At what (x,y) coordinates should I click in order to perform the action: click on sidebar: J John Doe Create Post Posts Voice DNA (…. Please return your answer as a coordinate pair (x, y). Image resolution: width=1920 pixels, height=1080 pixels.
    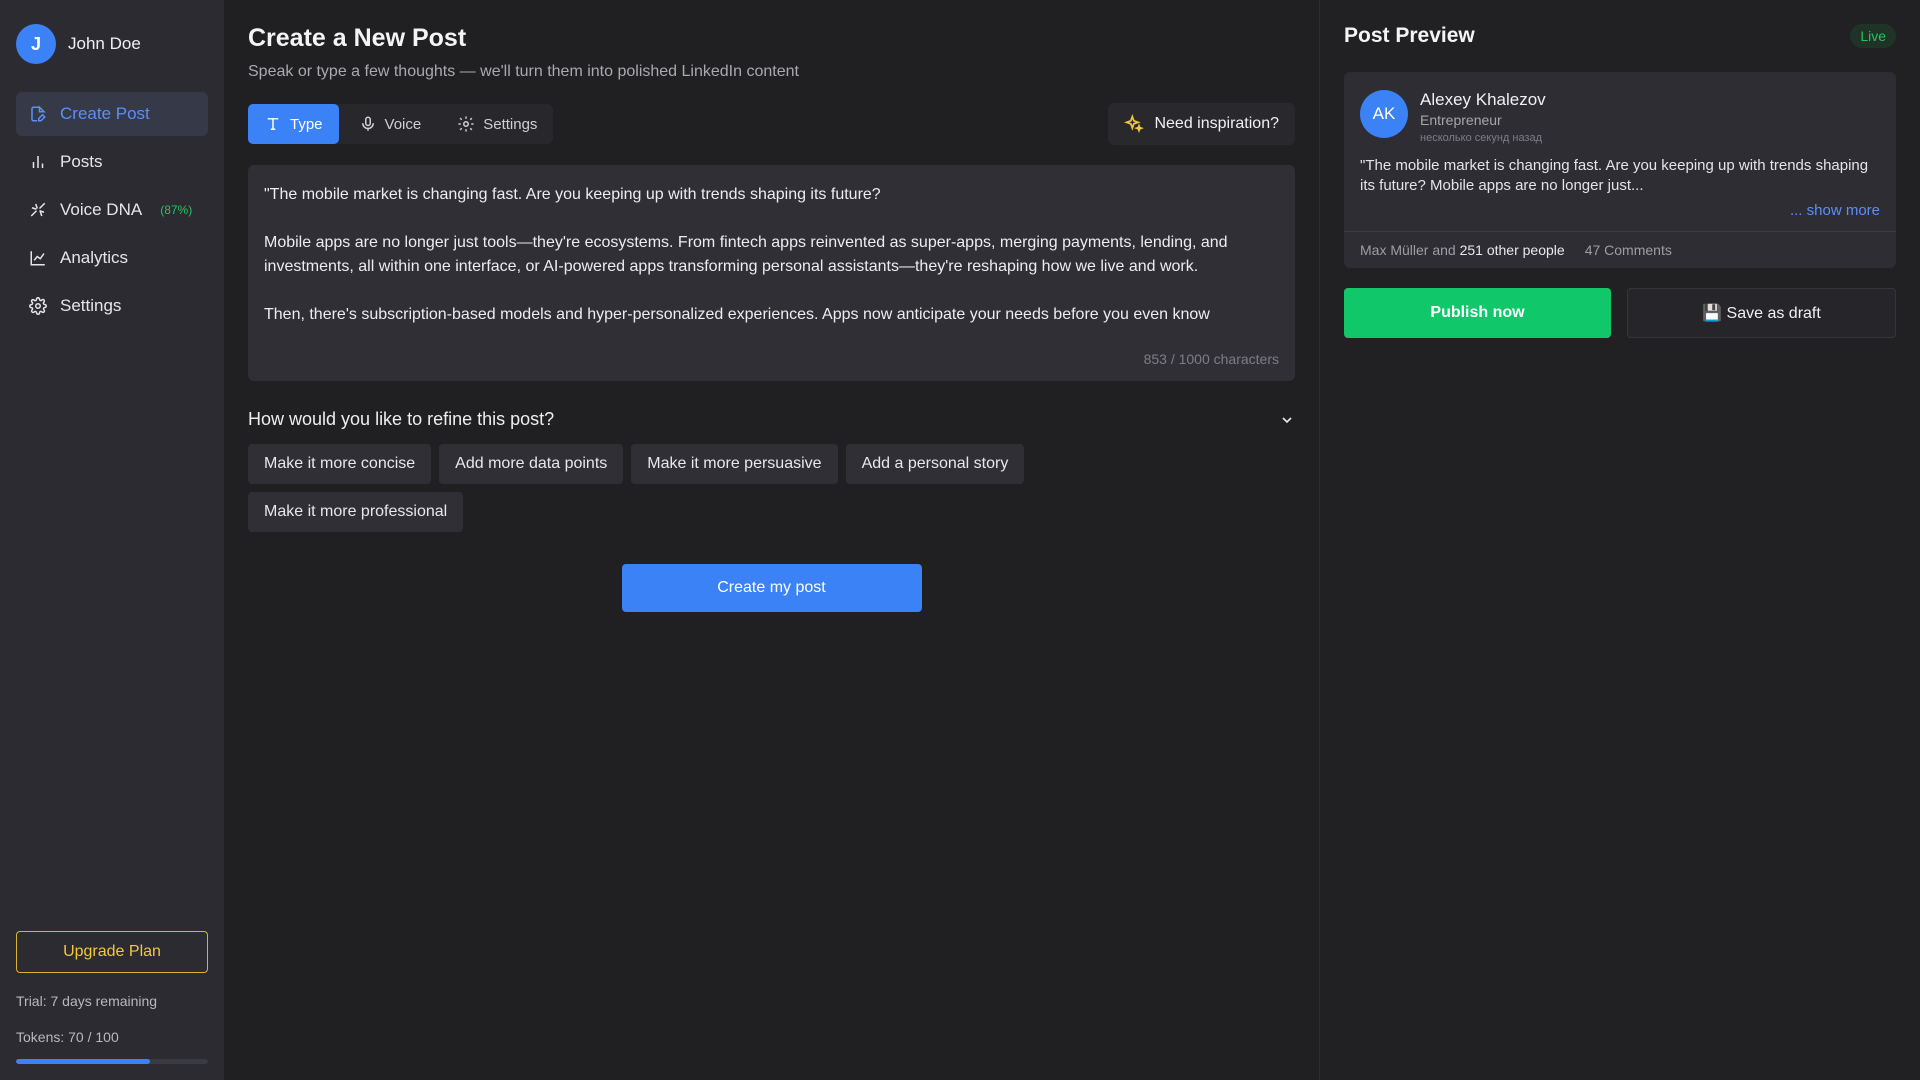
    Looking at the image, I should click on (112, 540).